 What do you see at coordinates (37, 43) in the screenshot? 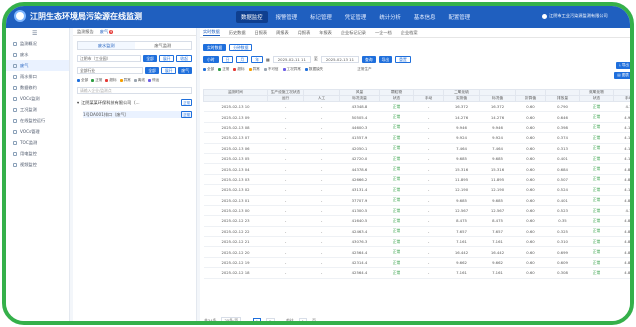
I see `sidebar-item-overview: 监测概况` at bounding box center [37, 43].